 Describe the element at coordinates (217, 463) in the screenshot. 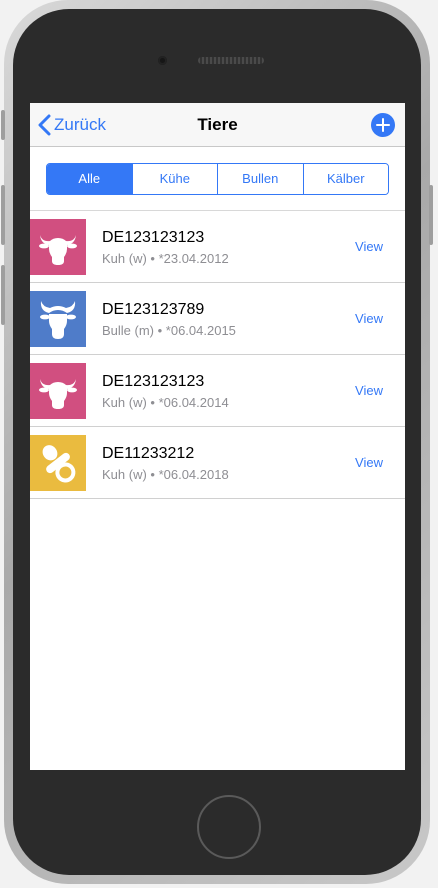

I see `list-item: DE11233212 Kuh (w) • *06.04.2018 View` at that location.